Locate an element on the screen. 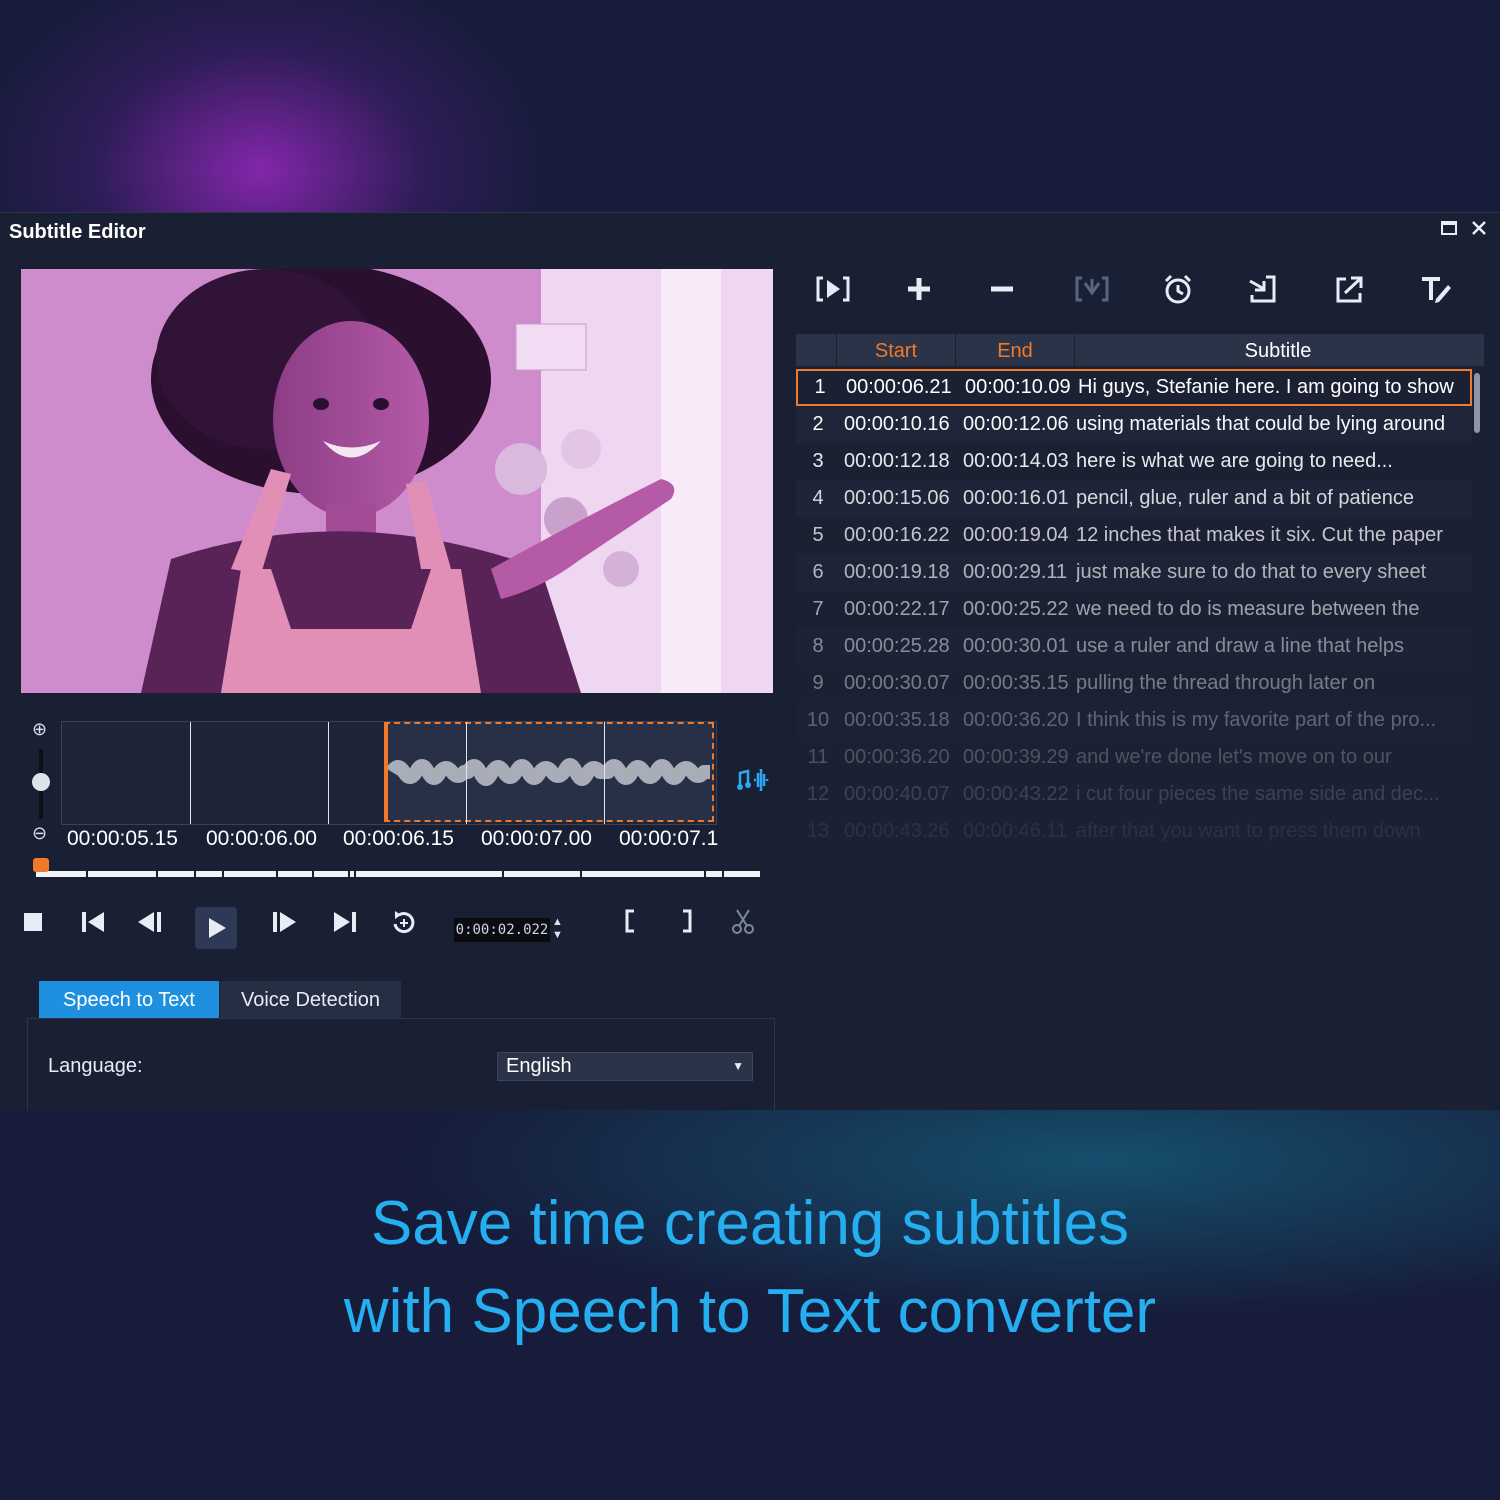  remove-icon is located at coordinates (1002, 289).